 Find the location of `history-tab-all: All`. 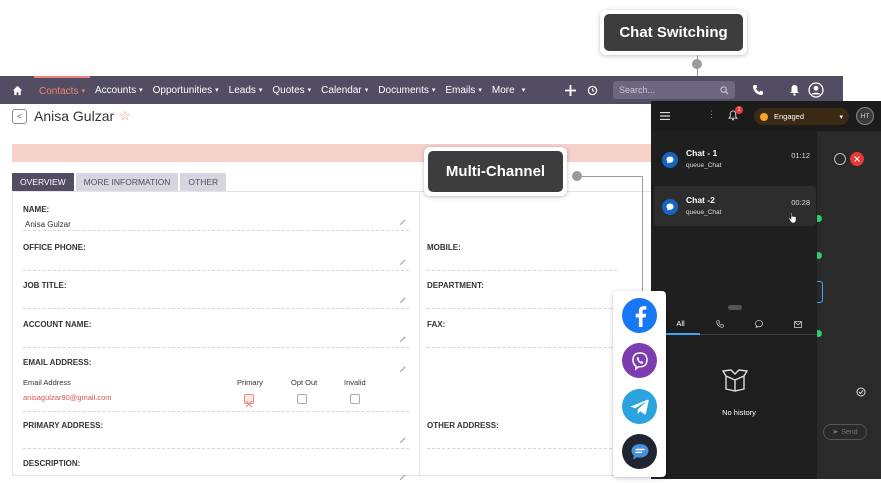

history-tab-all: All is located at coordinates (680, 324).